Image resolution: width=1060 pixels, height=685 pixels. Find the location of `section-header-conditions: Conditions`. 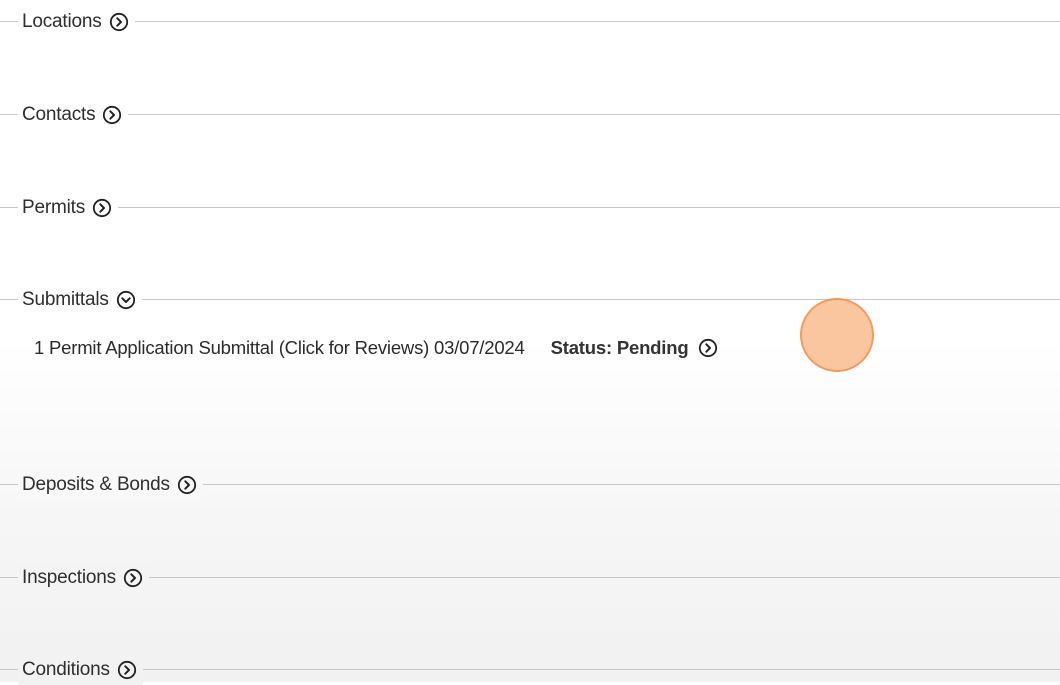

section-header-conditions: Conditions is located at coordinates (80, 670).